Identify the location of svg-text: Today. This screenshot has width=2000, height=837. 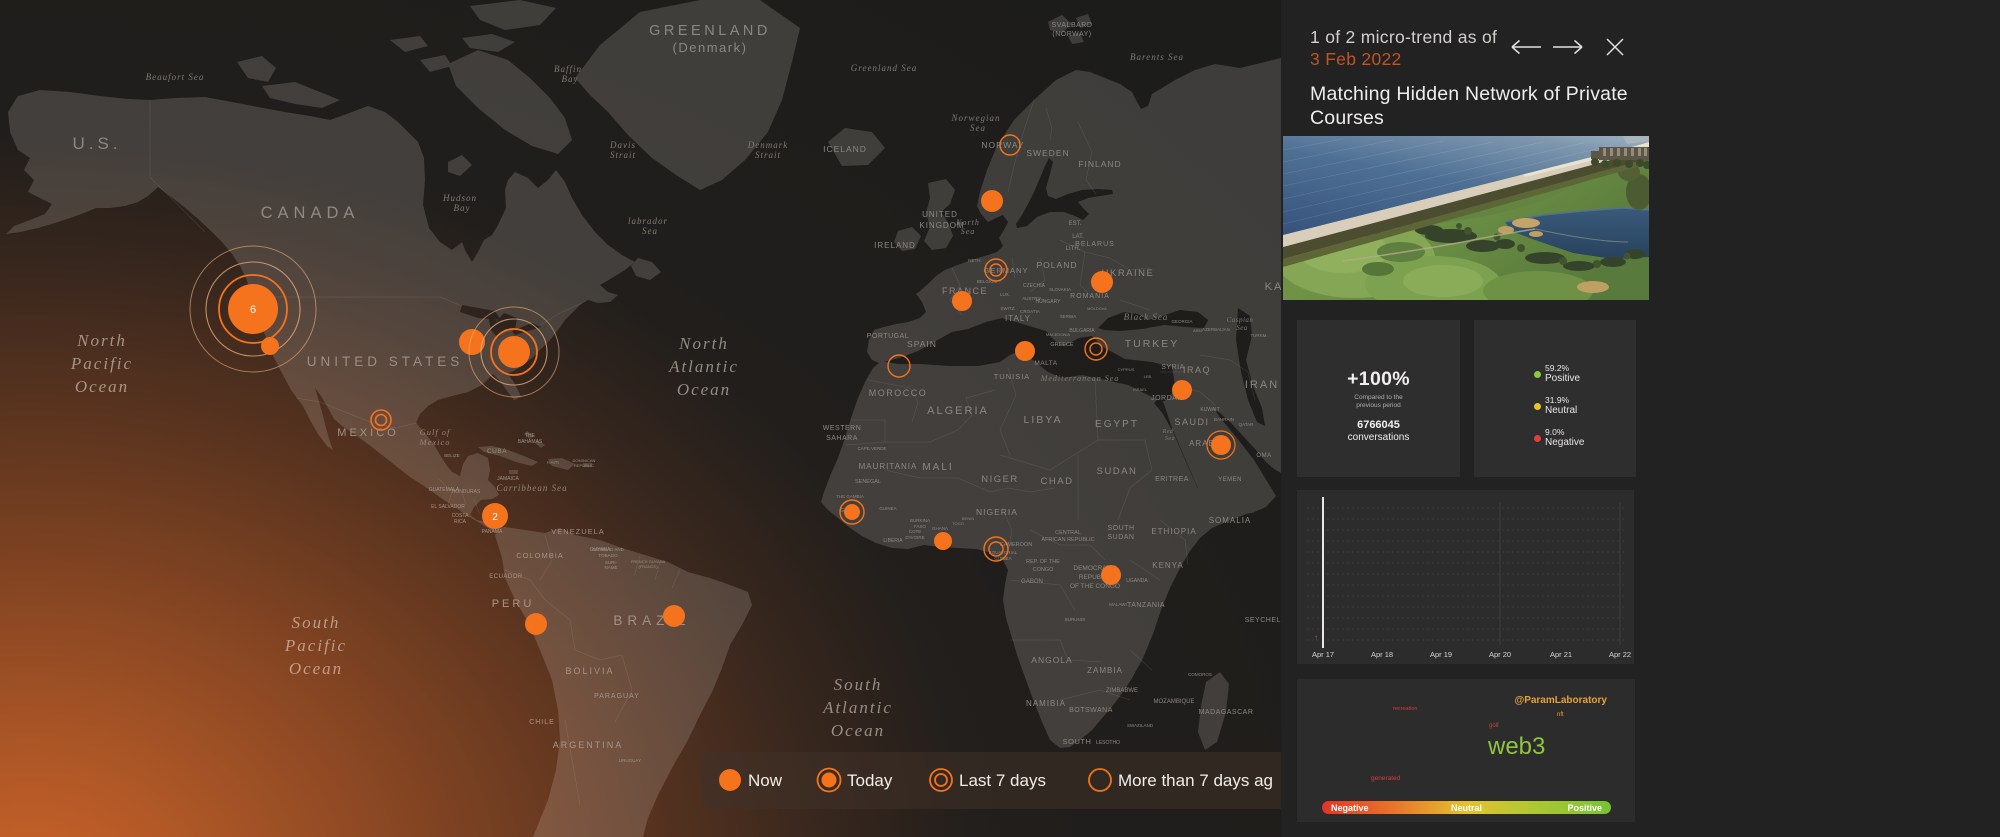
(870, 780).